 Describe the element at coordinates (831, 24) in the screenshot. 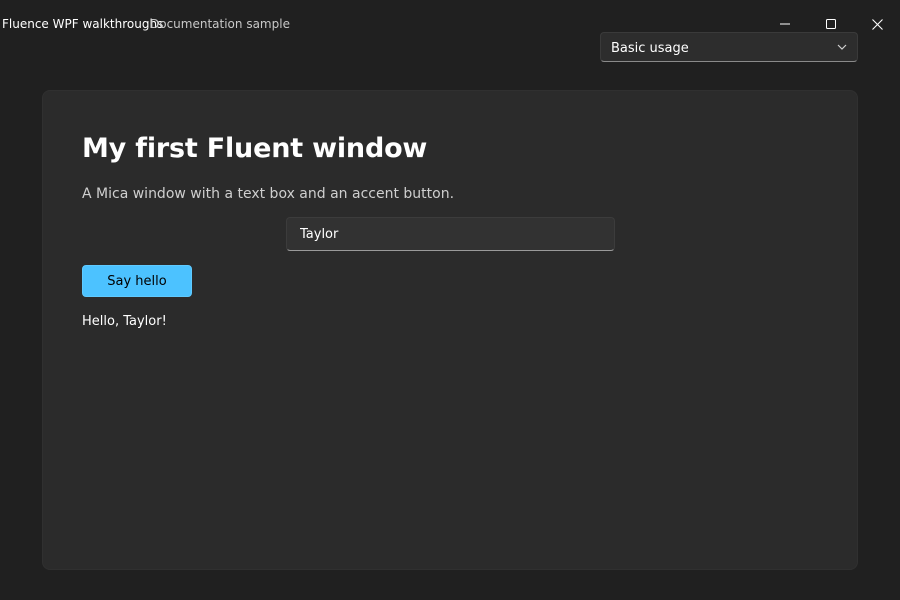

I see `maximize-icon` at that location.